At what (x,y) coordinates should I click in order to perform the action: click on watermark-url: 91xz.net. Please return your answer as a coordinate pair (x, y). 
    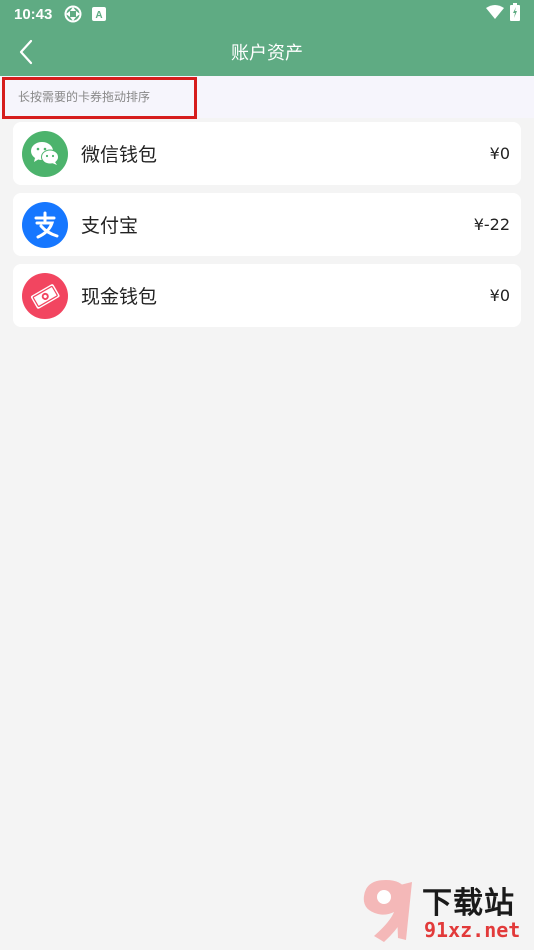
    Looking at the image, I should click on (472, 930).